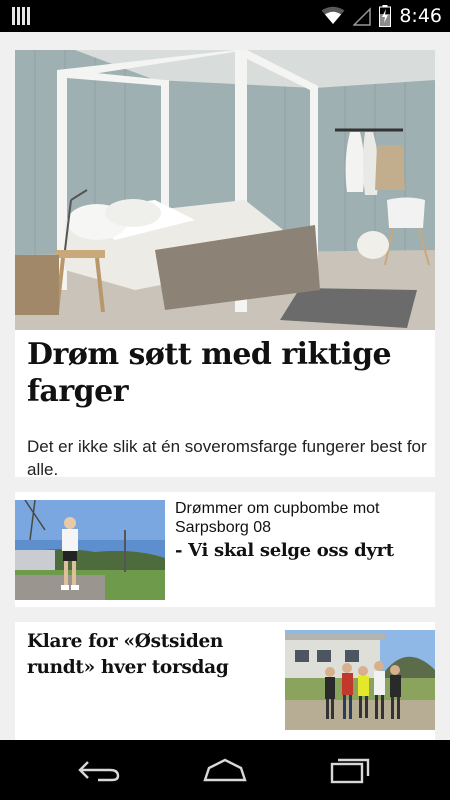 The width and height of the screenshot is (450, 800). What do you see at coordinates (302, 551) in the screenshot?
I see `article-headline: - Vi skal selge oss dyrt` at bounding box center [302, 551].